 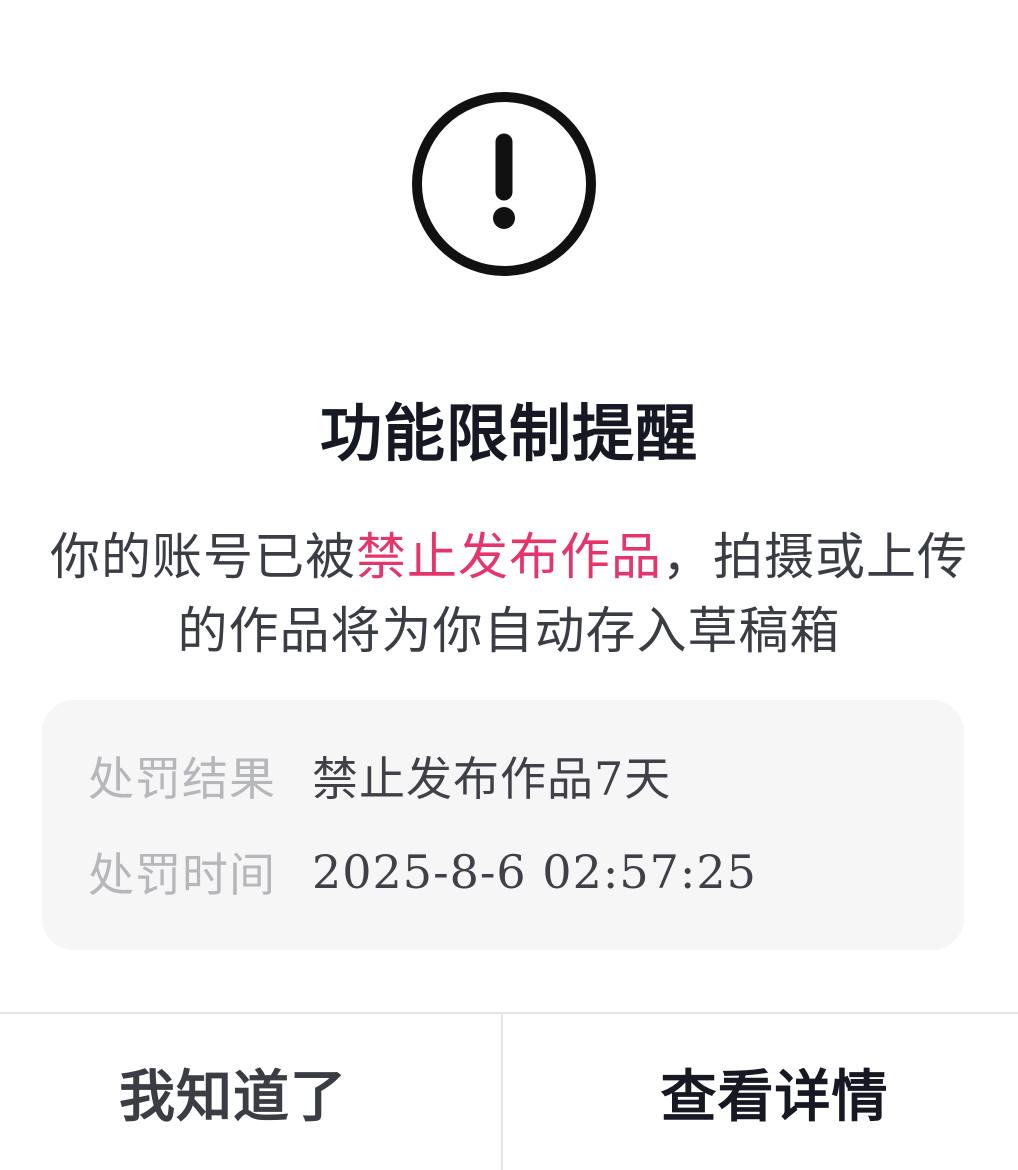 What do you see at coordinates (492, 779) in the screenshot?
I see `penalty-result-value: 禁止发布作品7天` at bounding box center [492, 779].